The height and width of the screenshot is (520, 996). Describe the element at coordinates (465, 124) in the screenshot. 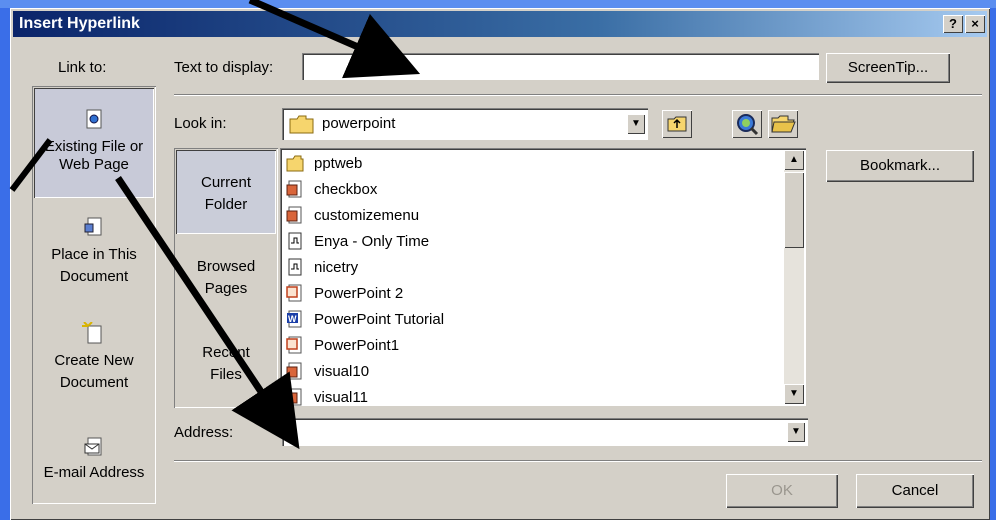

I see `look-in-dropdown: powerpoint ▼` at that location.